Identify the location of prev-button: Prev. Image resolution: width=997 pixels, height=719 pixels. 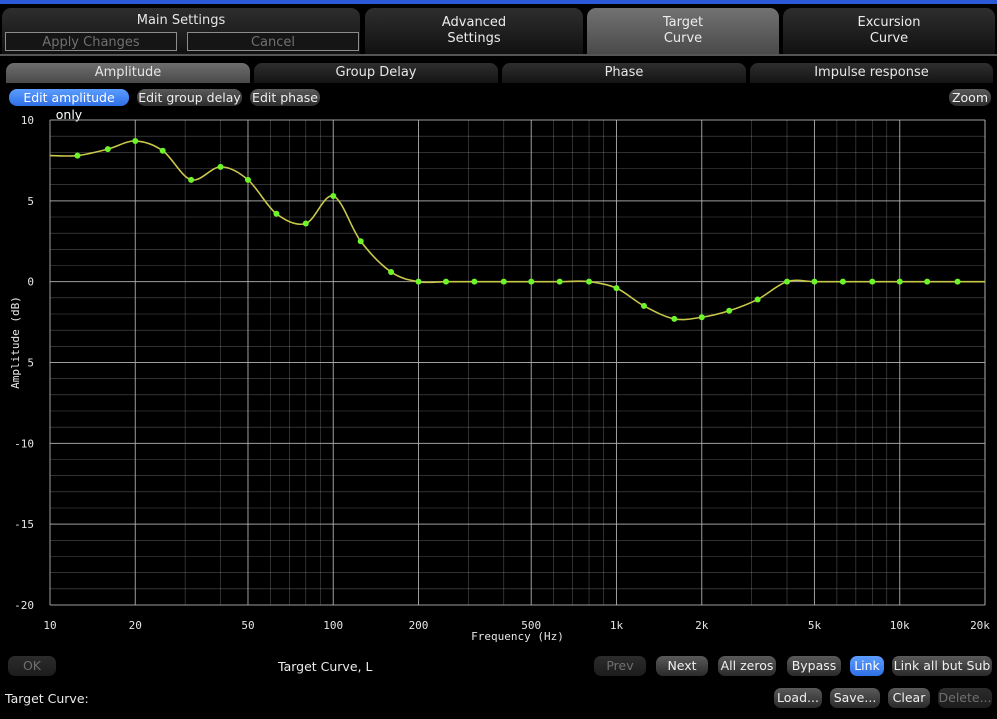
(620, 666).